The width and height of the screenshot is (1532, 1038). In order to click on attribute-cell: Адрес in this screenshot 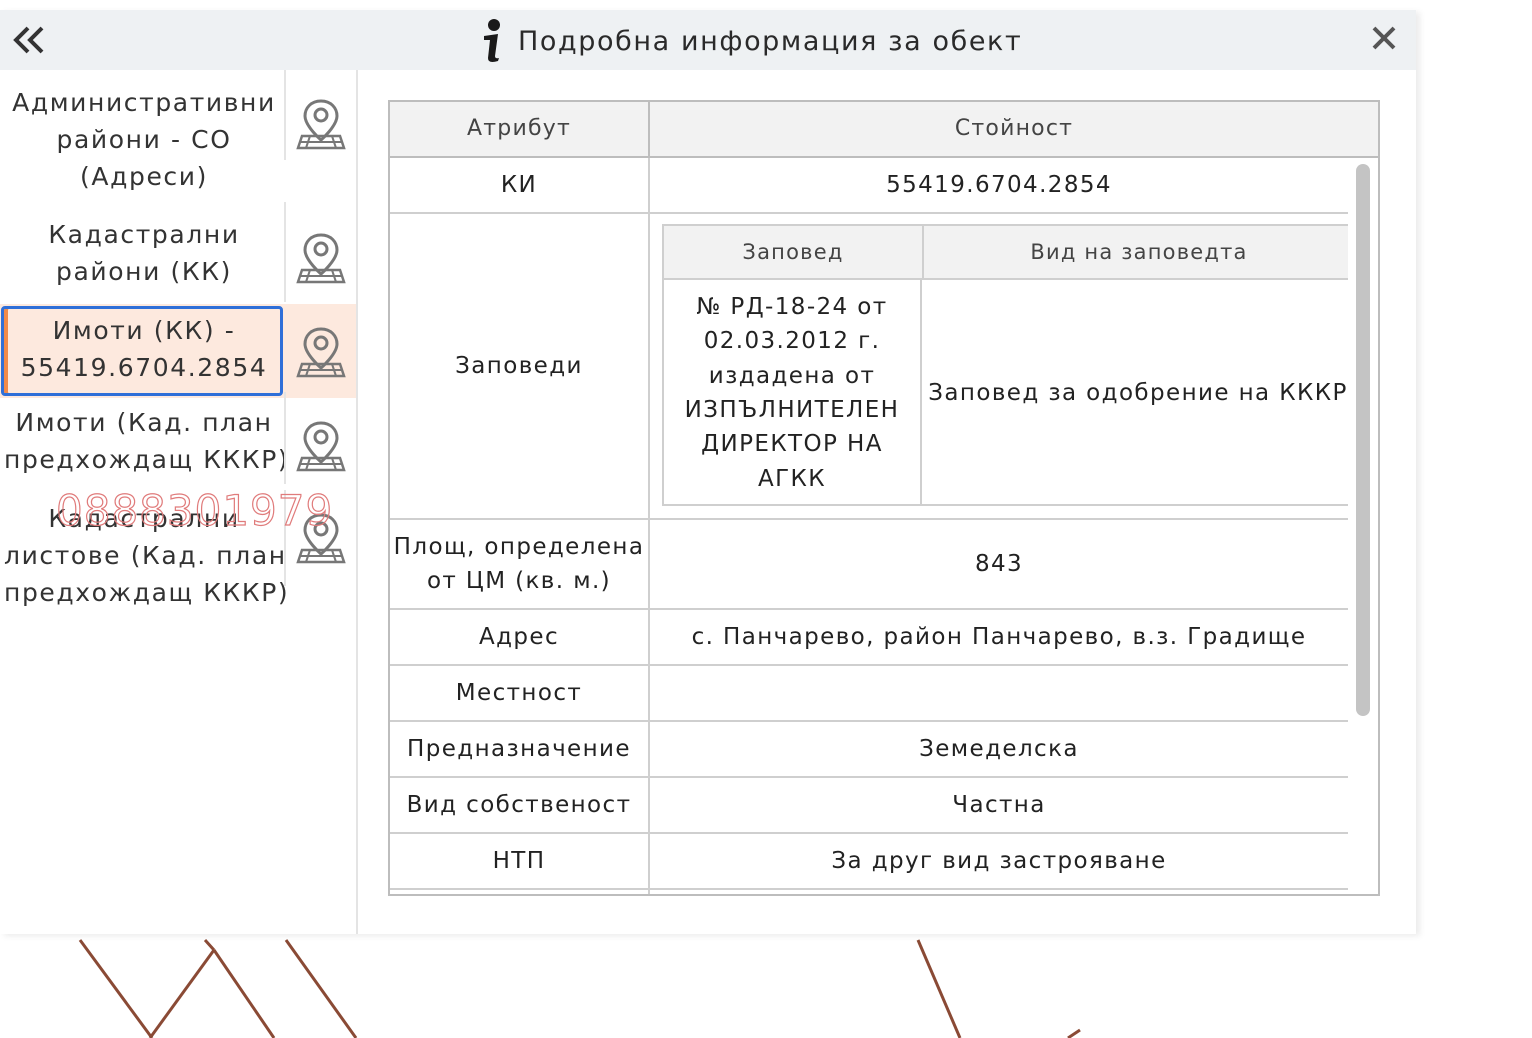, I will do `click(520, 637)`.